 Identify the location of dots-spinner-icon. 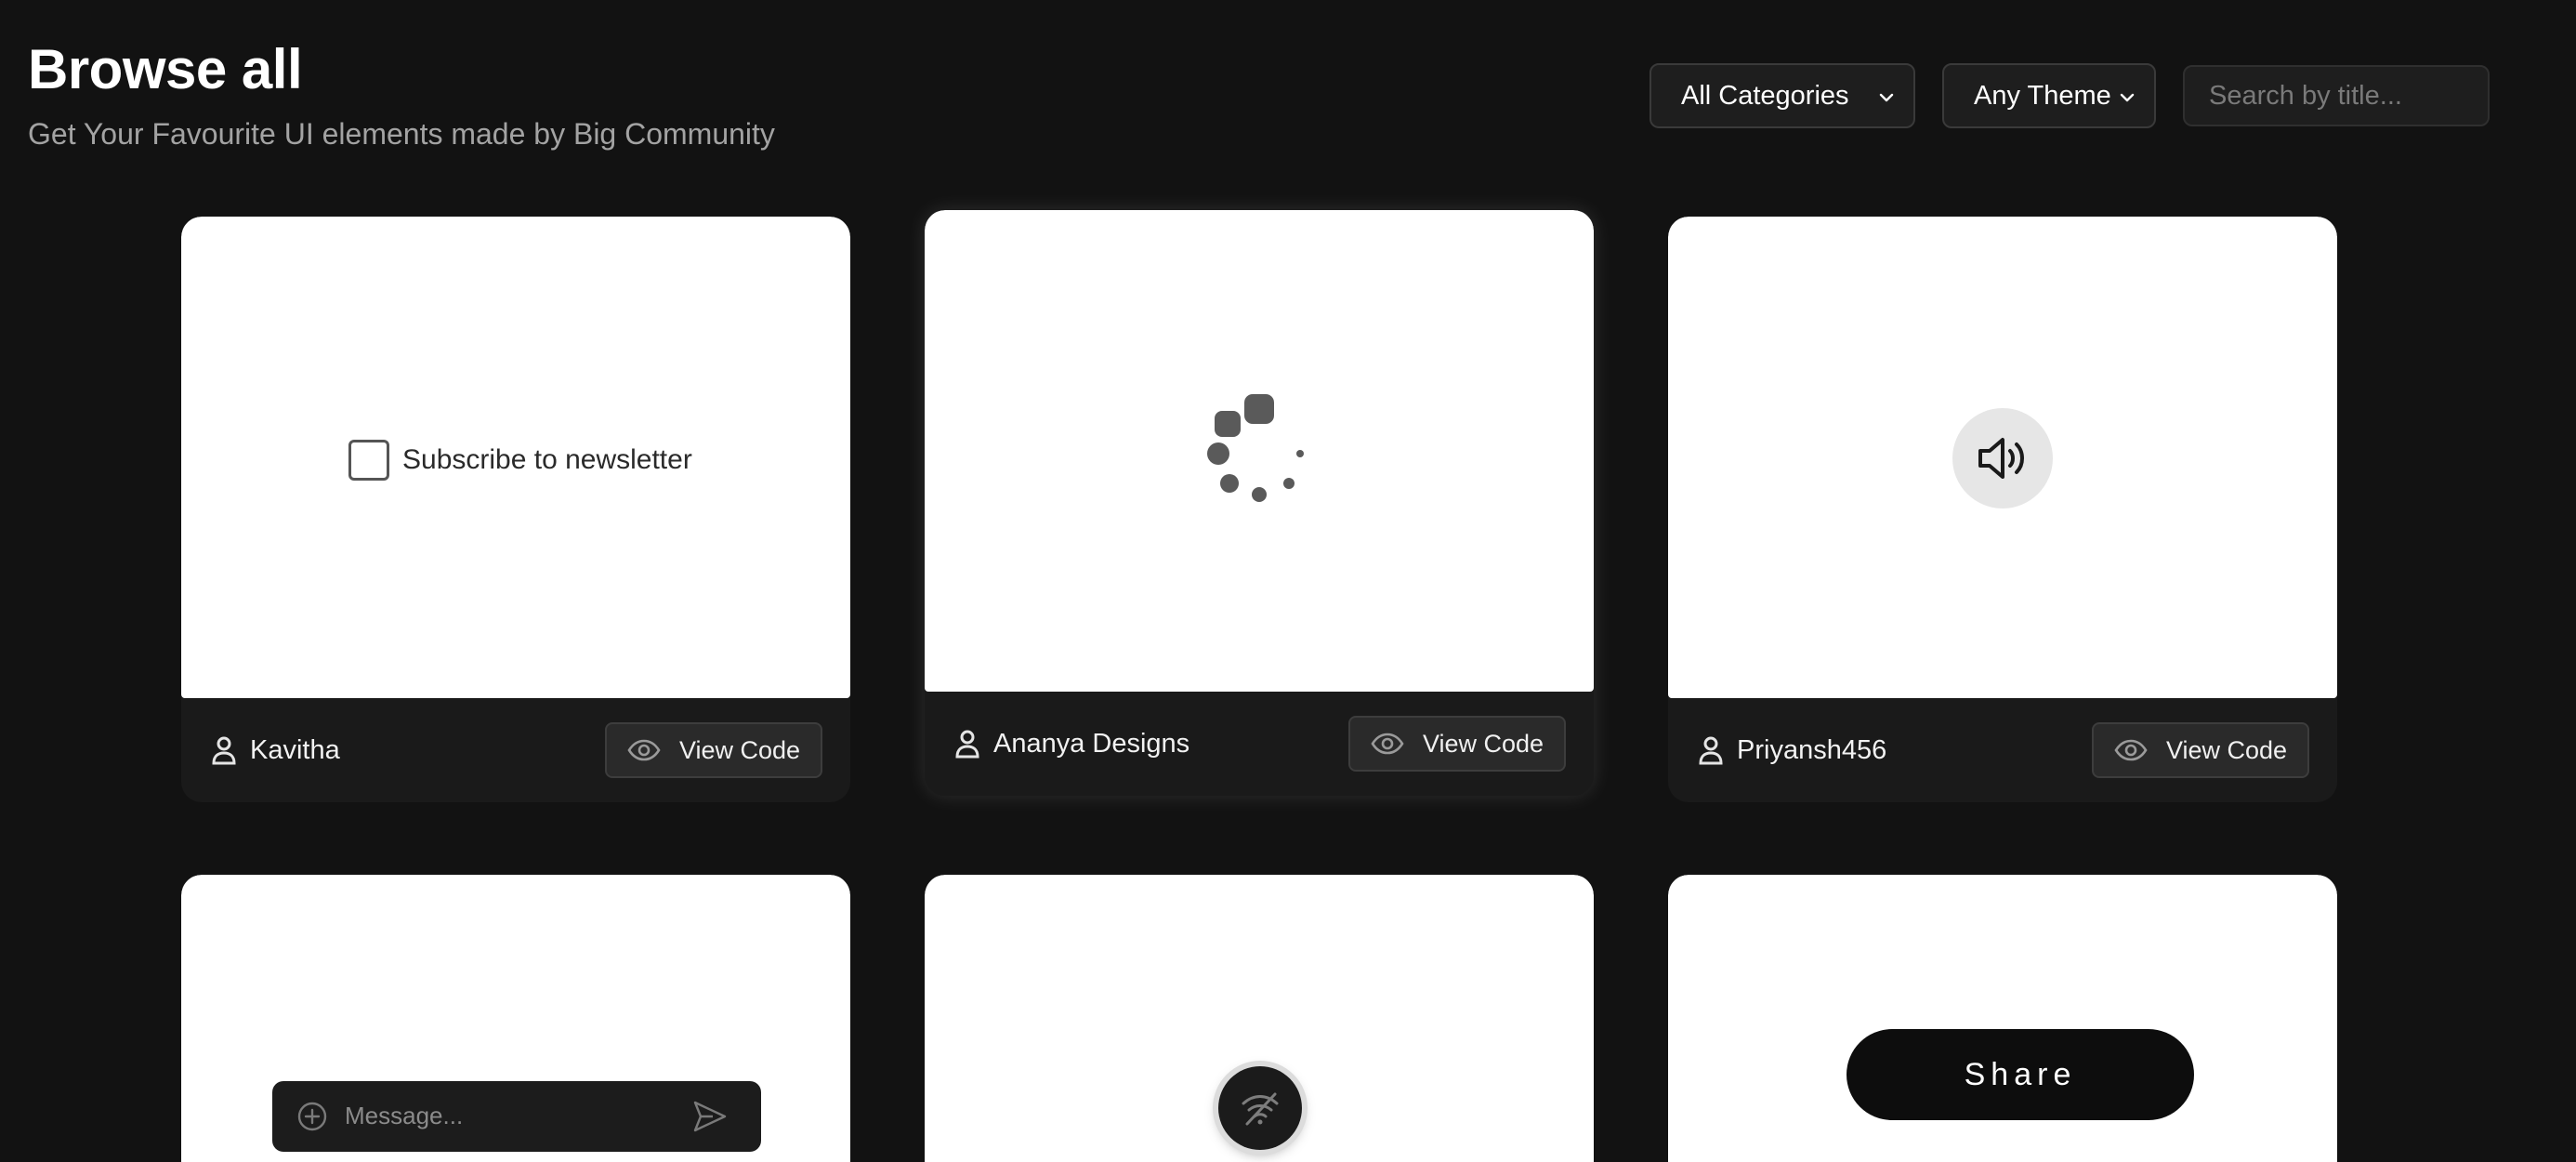
(1255, 448).